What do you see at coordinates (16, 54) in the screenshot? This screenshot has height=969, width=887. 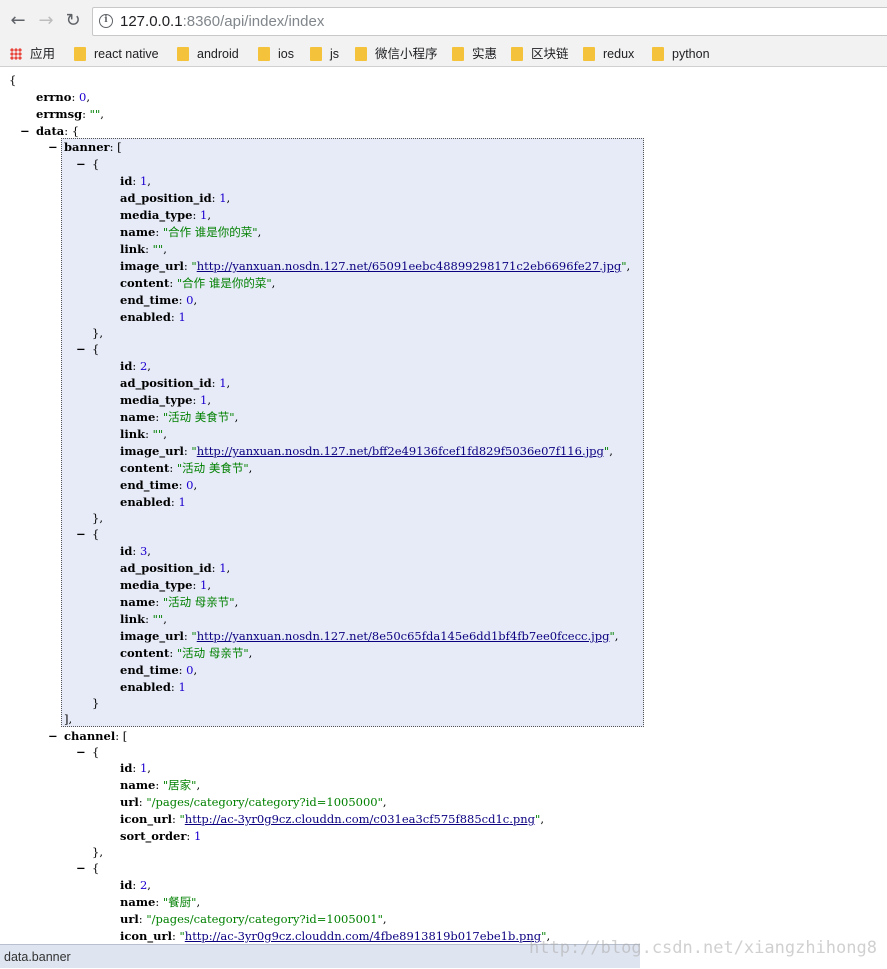 I see `apps-grid-icon` at bounding box center [16, 54].